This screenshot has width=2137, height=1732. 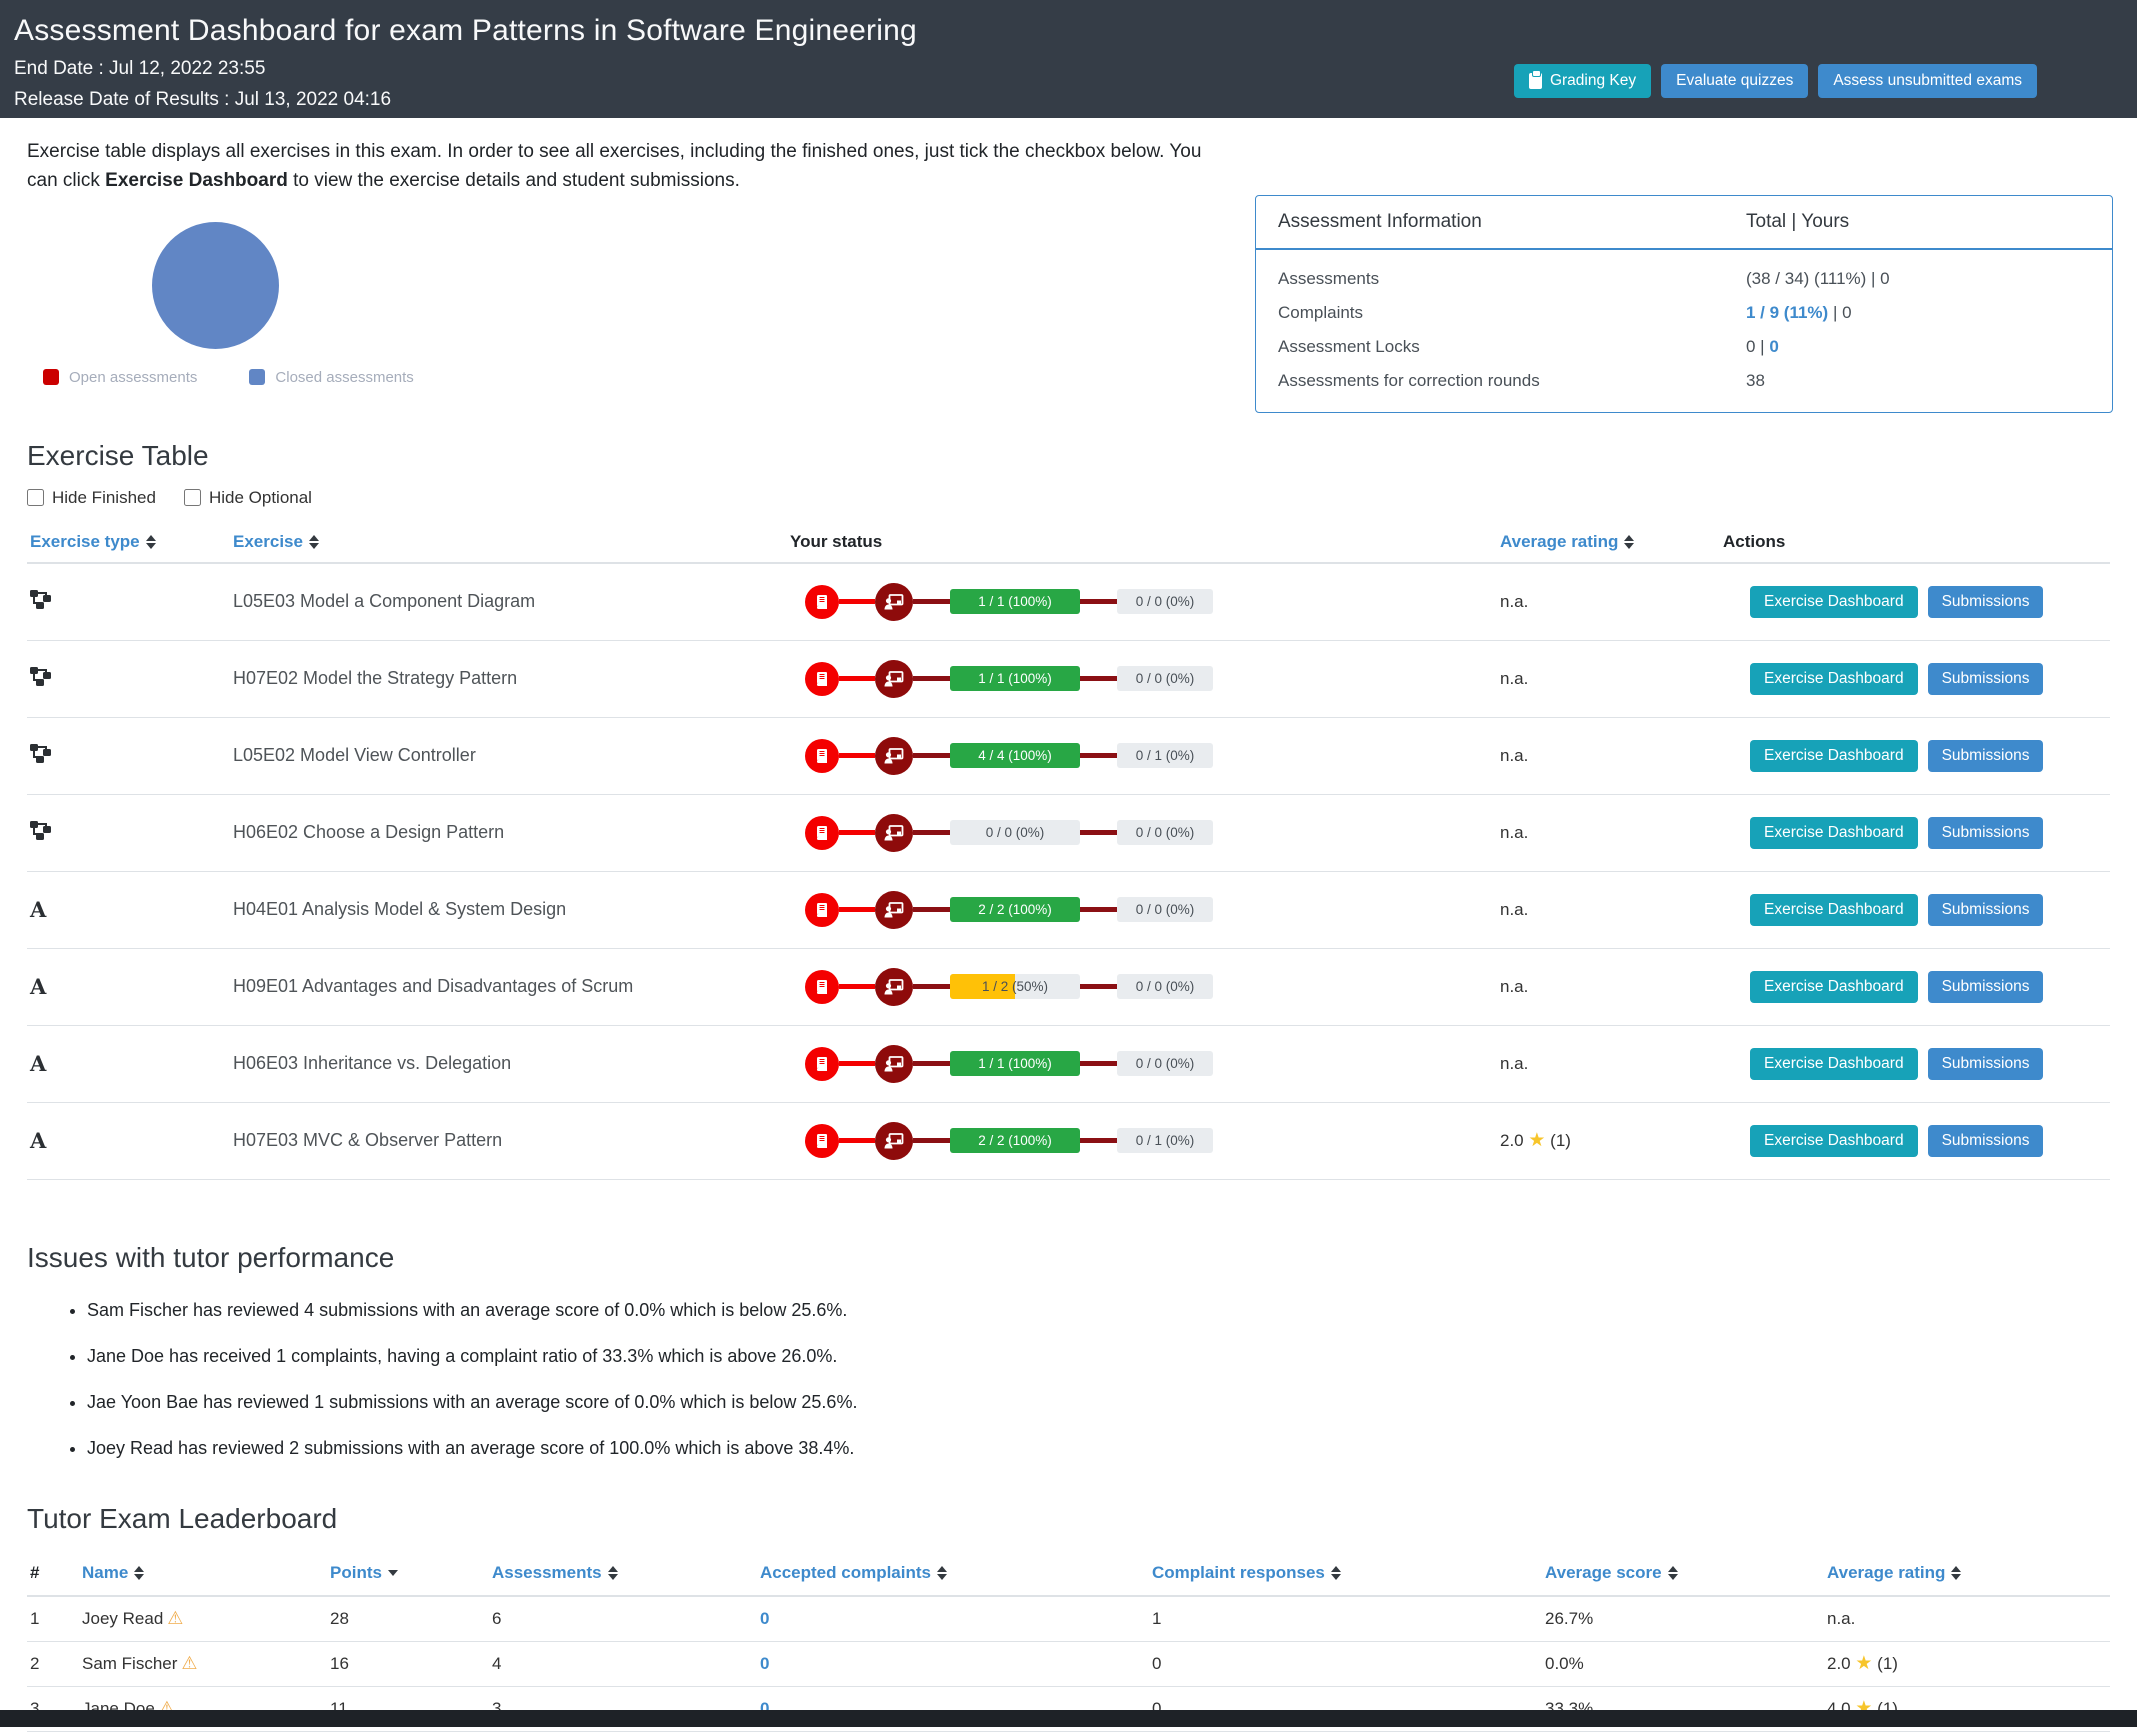 I want to click on chalkboard-user-icon, so click(x=894, y=832).